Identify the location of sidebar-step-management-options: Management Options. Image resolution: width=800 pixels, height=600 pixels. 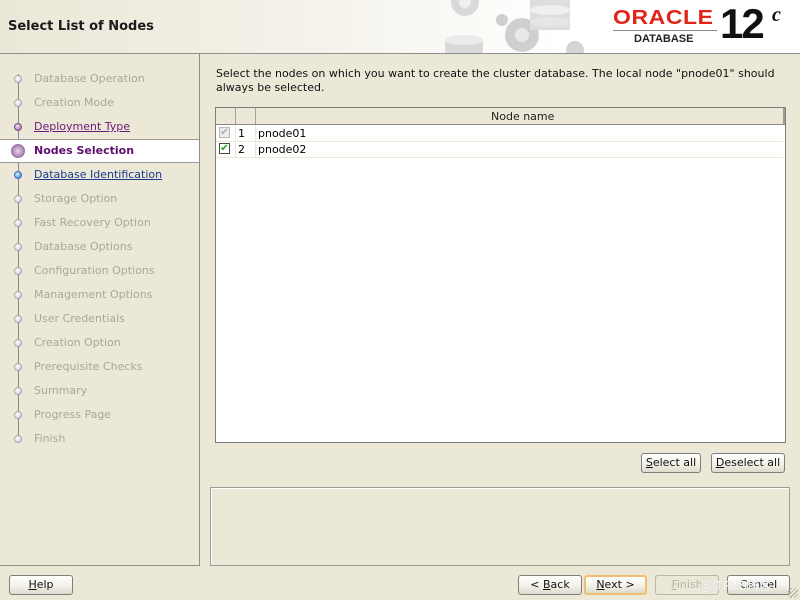
(99, 295).